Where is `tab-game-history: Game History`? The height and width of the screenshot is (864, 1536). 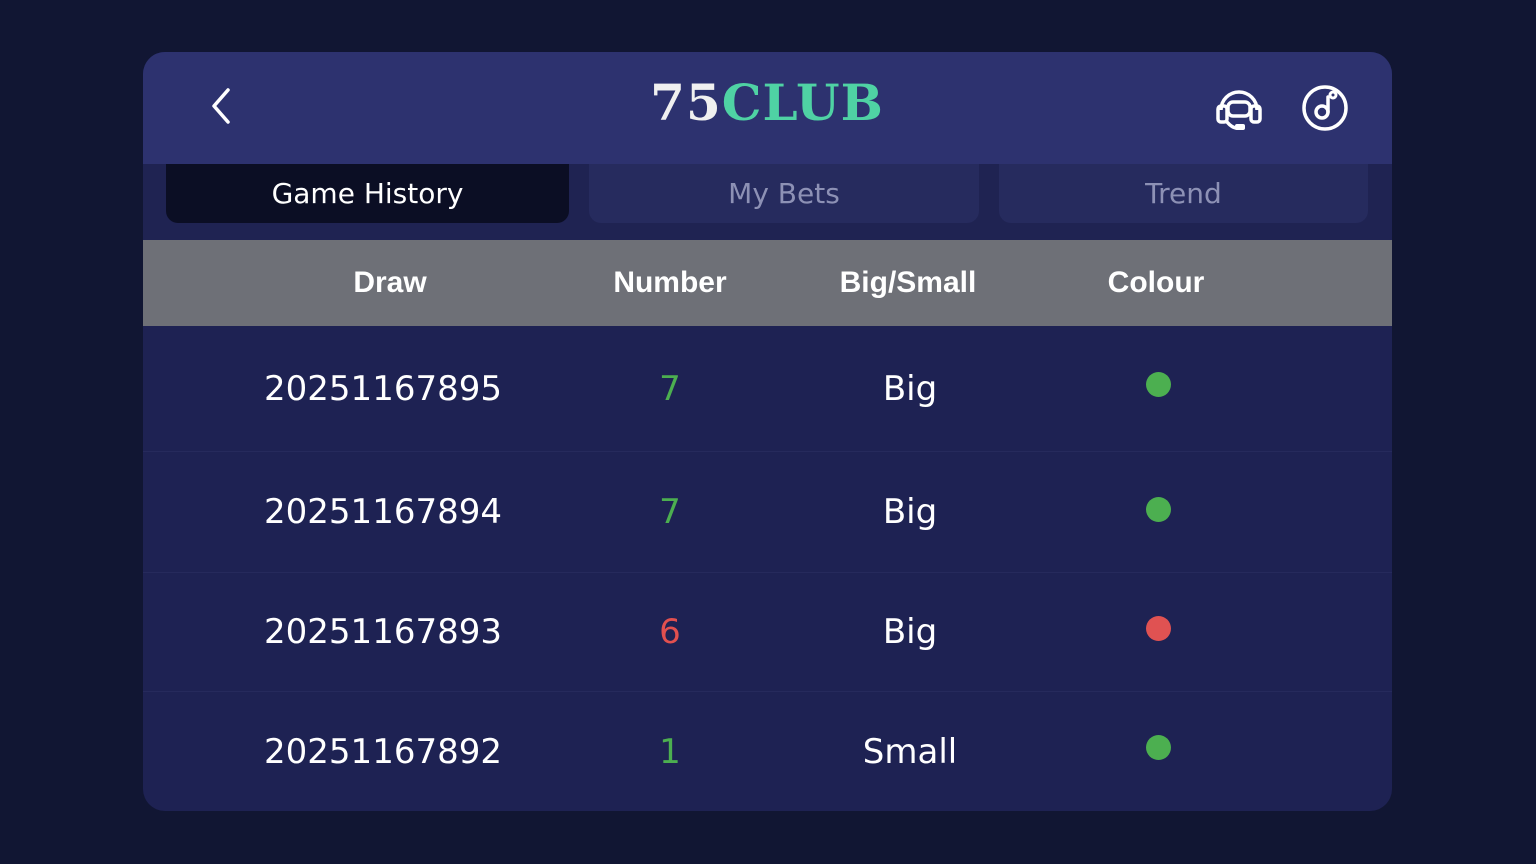 tab-game-history: Game History is located at coordinates (367, 193).